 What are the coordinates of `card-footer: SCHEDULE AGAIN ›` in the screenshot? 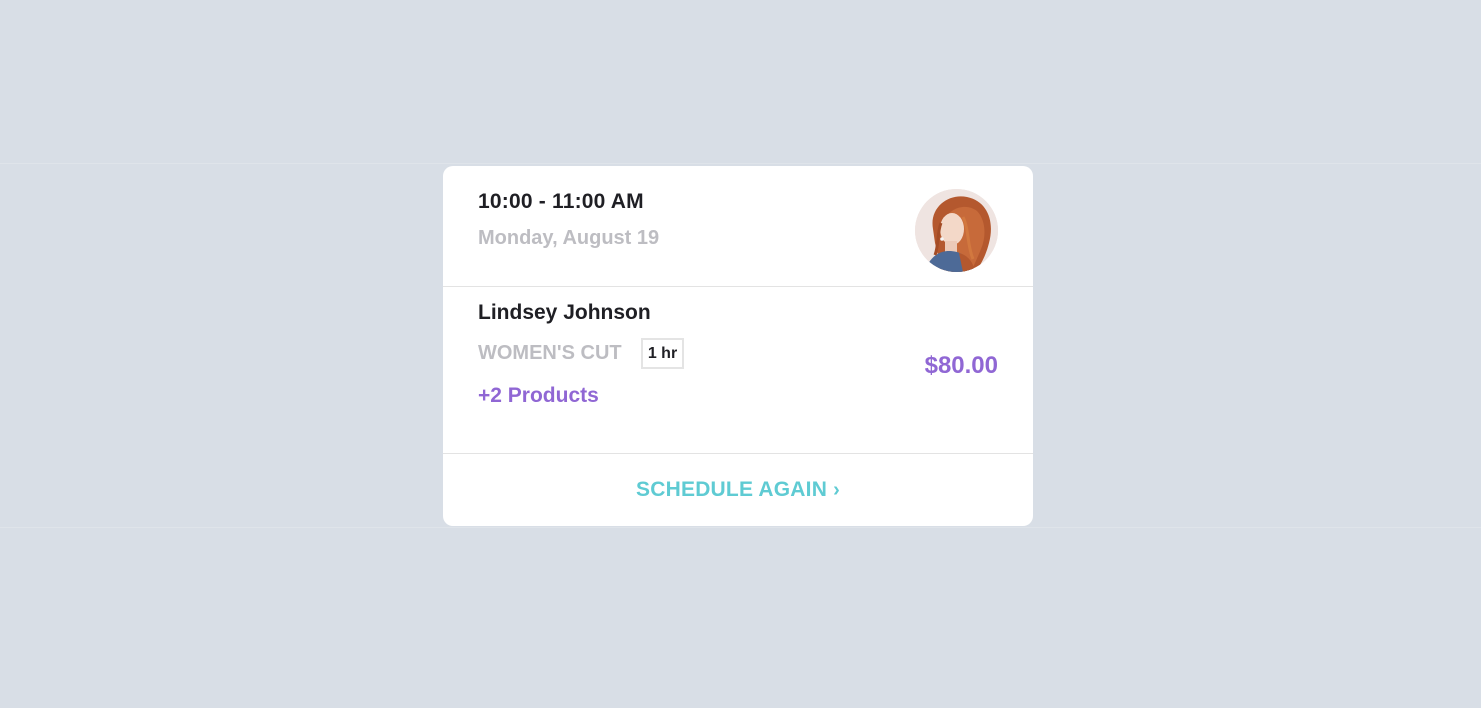 It's located at (738, 490).